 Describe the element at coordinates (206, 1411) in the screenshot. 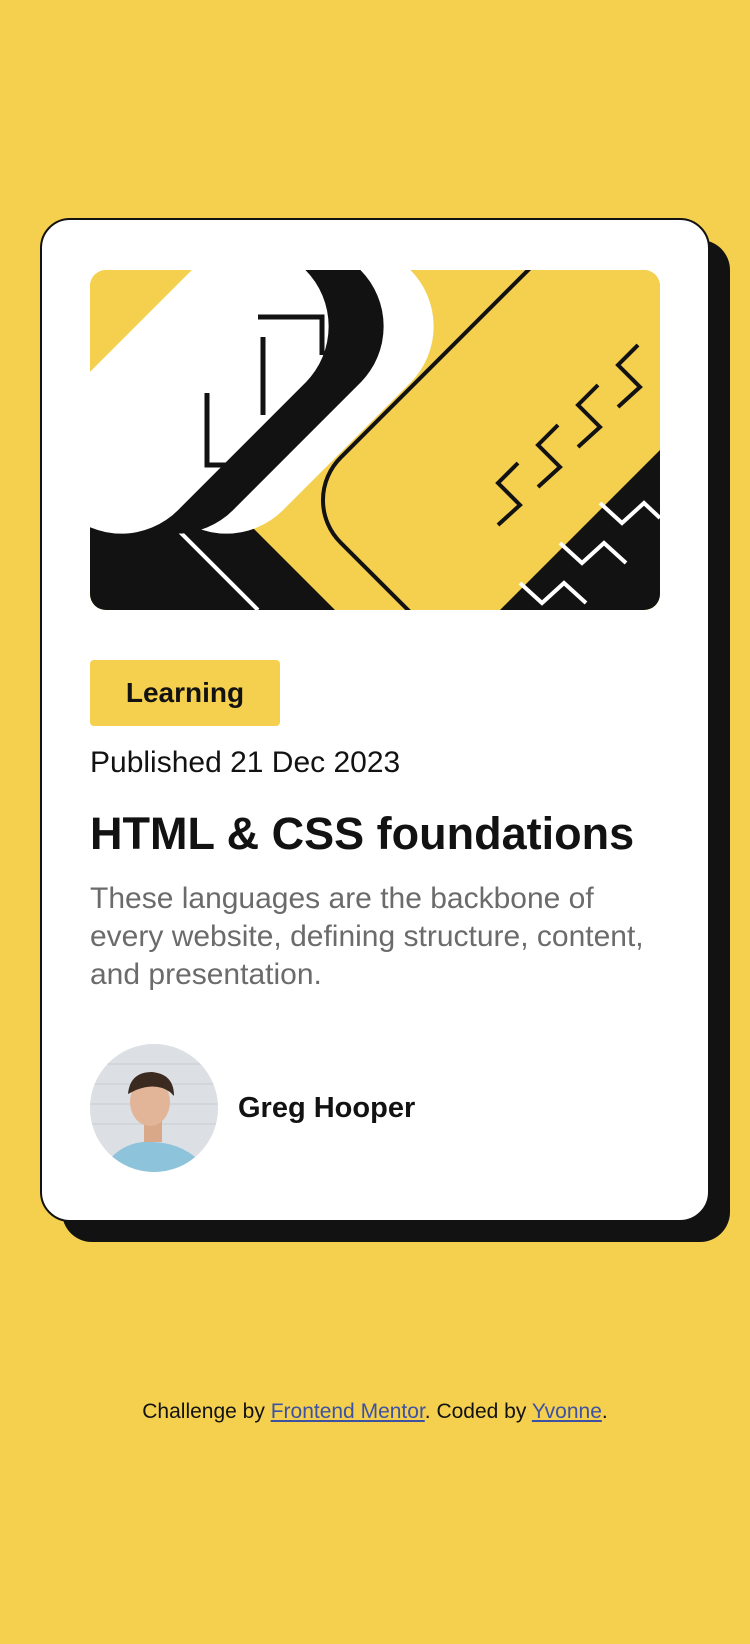

I see `attribution-prefix: Challenge by` at that location.